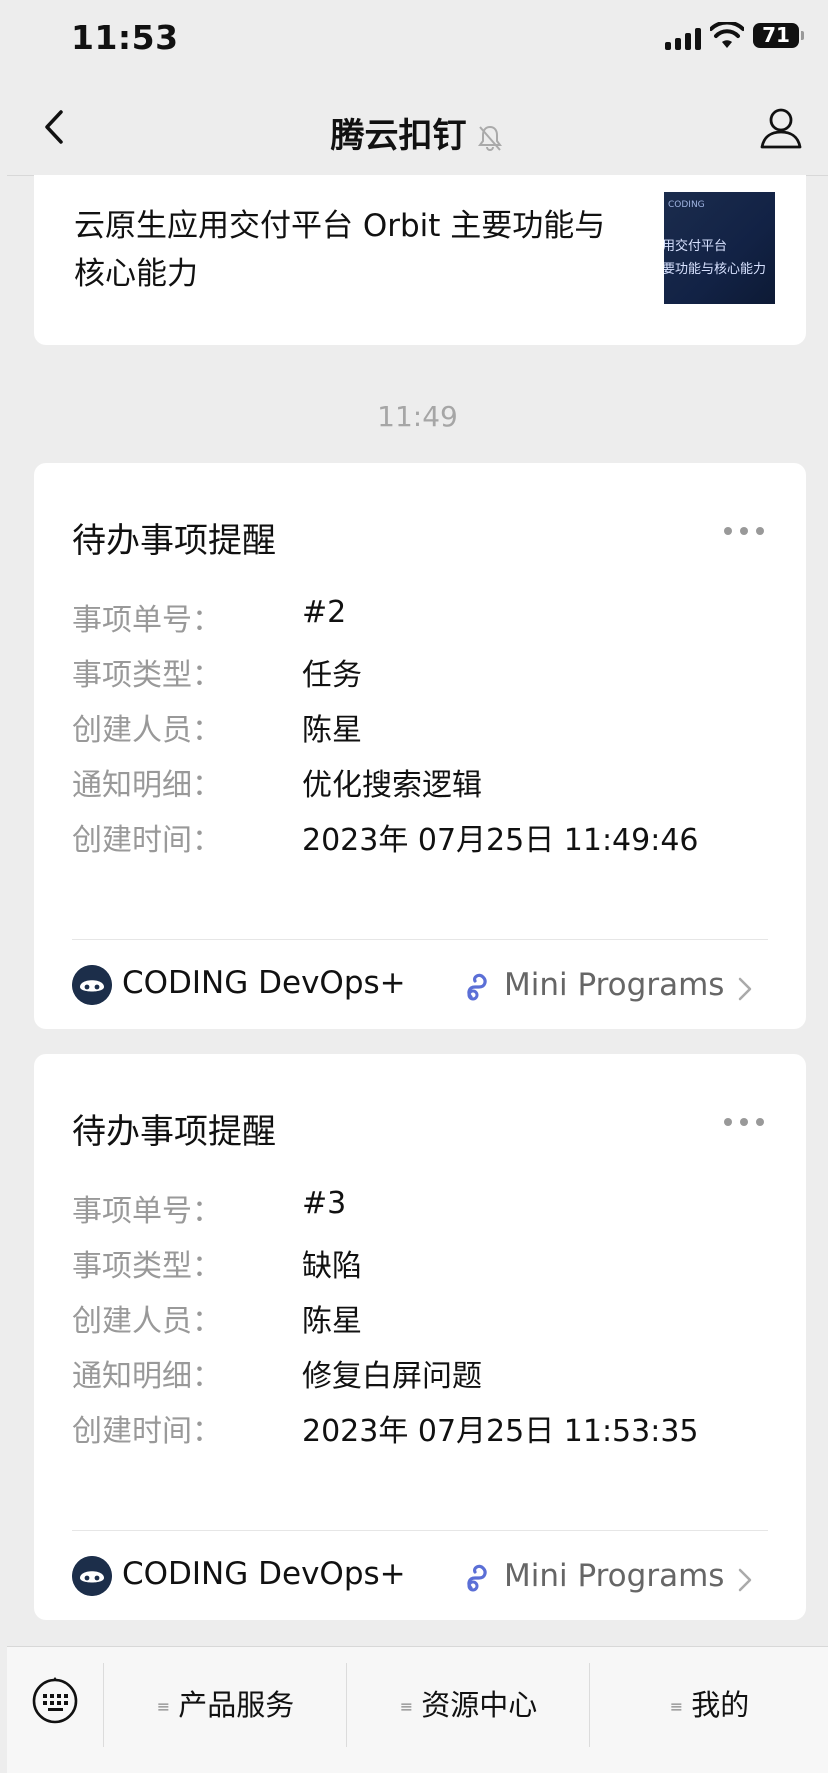 The height and width of the screenshot is (1773, 828). I want to click on wifi-icon, so click(727, 35).